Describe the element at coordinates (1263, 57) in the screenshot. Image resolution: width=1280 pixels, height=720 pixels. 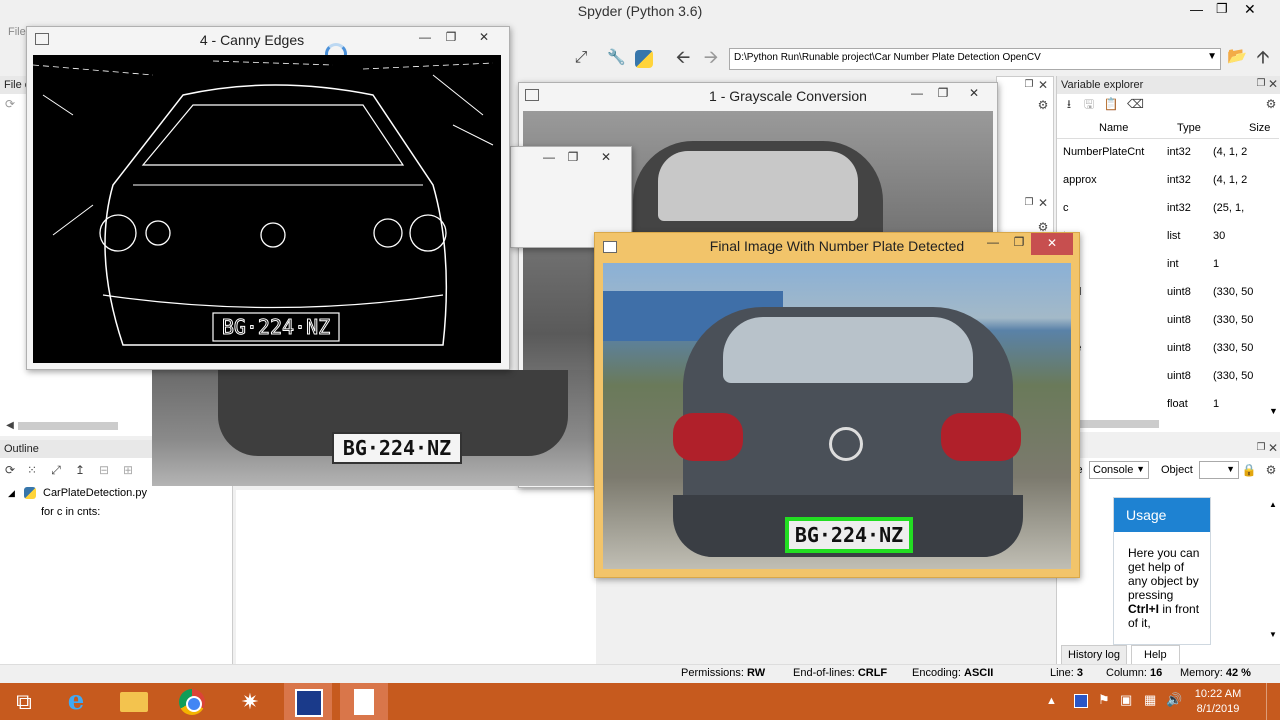
I see `up-arrow-icon: 🡩` at that location.